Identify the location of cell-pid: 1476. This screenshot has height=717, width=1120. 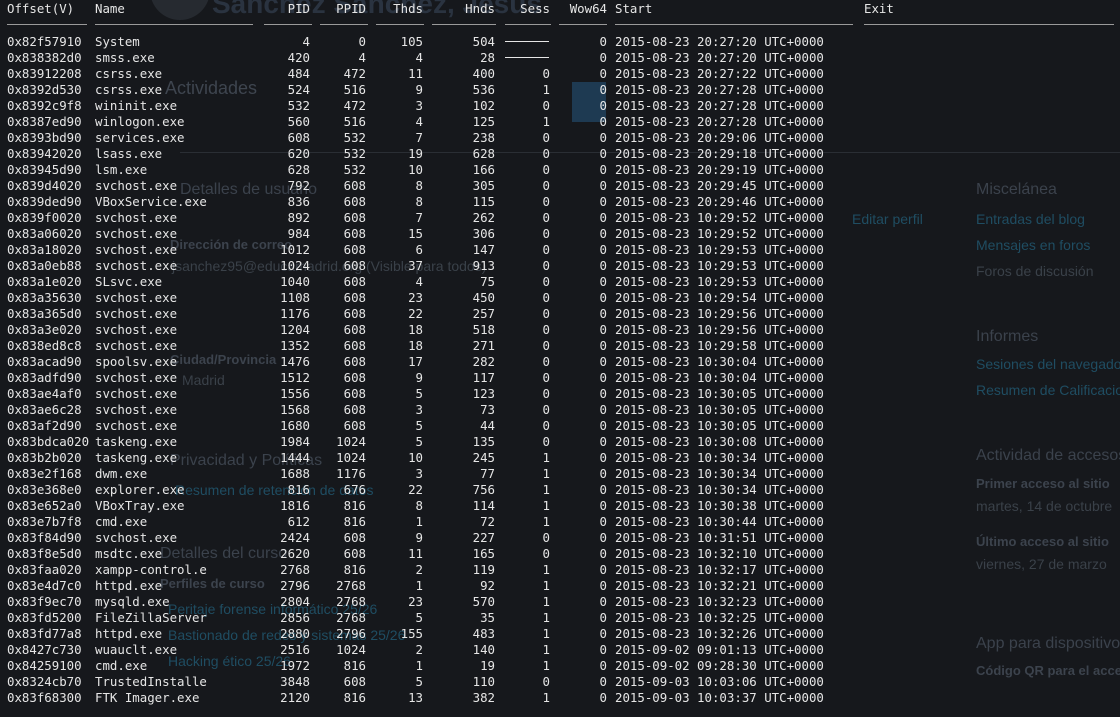
(295, 361).